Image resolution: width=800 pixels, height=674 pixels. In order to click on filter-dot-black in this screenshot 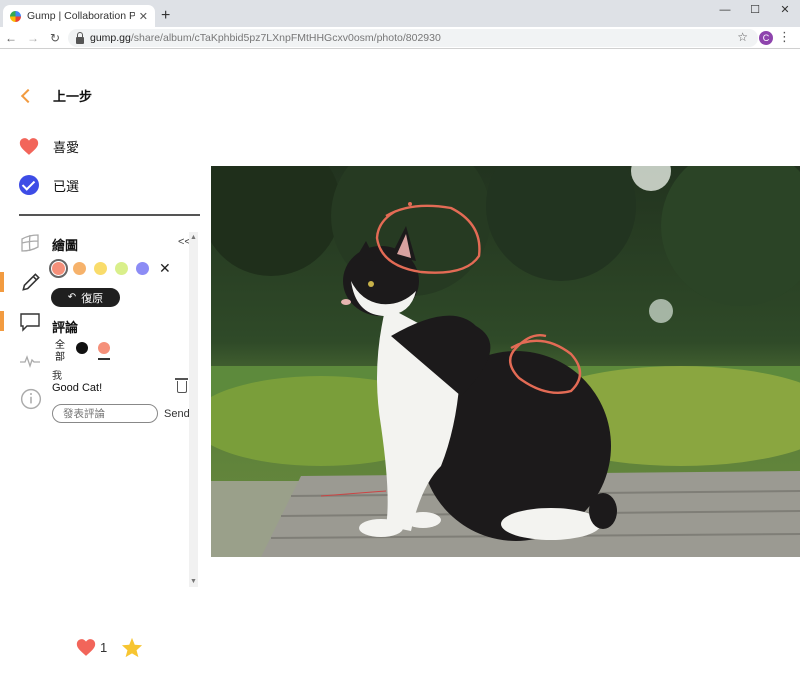, I will do `click(82, 348)`.